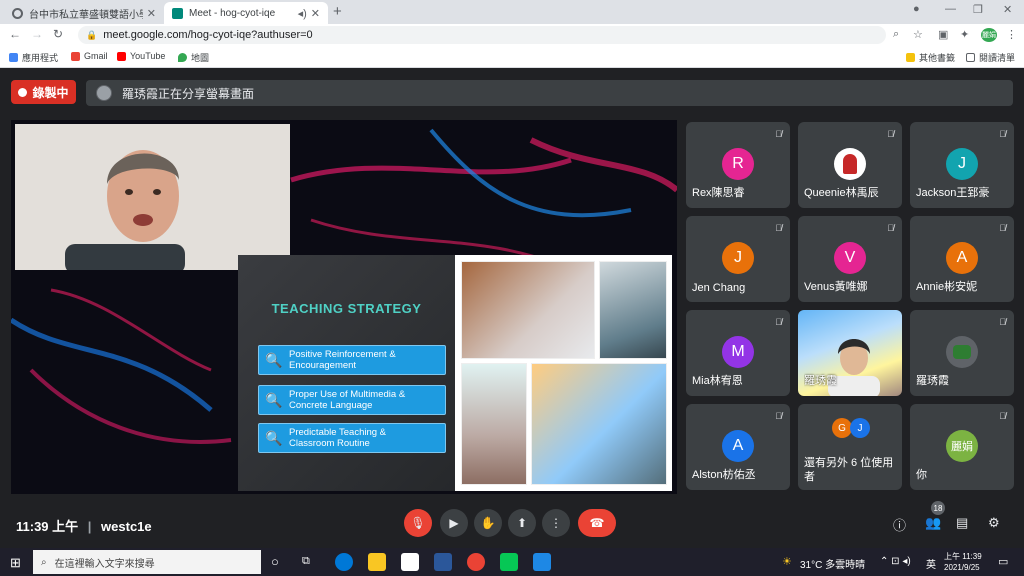 Image resolution: width=1024 pixels, height=576 pixels. Describe the element at coordinates (989, 35) in the screenshot. I see `profile-avatar: 麗娟` at that location.